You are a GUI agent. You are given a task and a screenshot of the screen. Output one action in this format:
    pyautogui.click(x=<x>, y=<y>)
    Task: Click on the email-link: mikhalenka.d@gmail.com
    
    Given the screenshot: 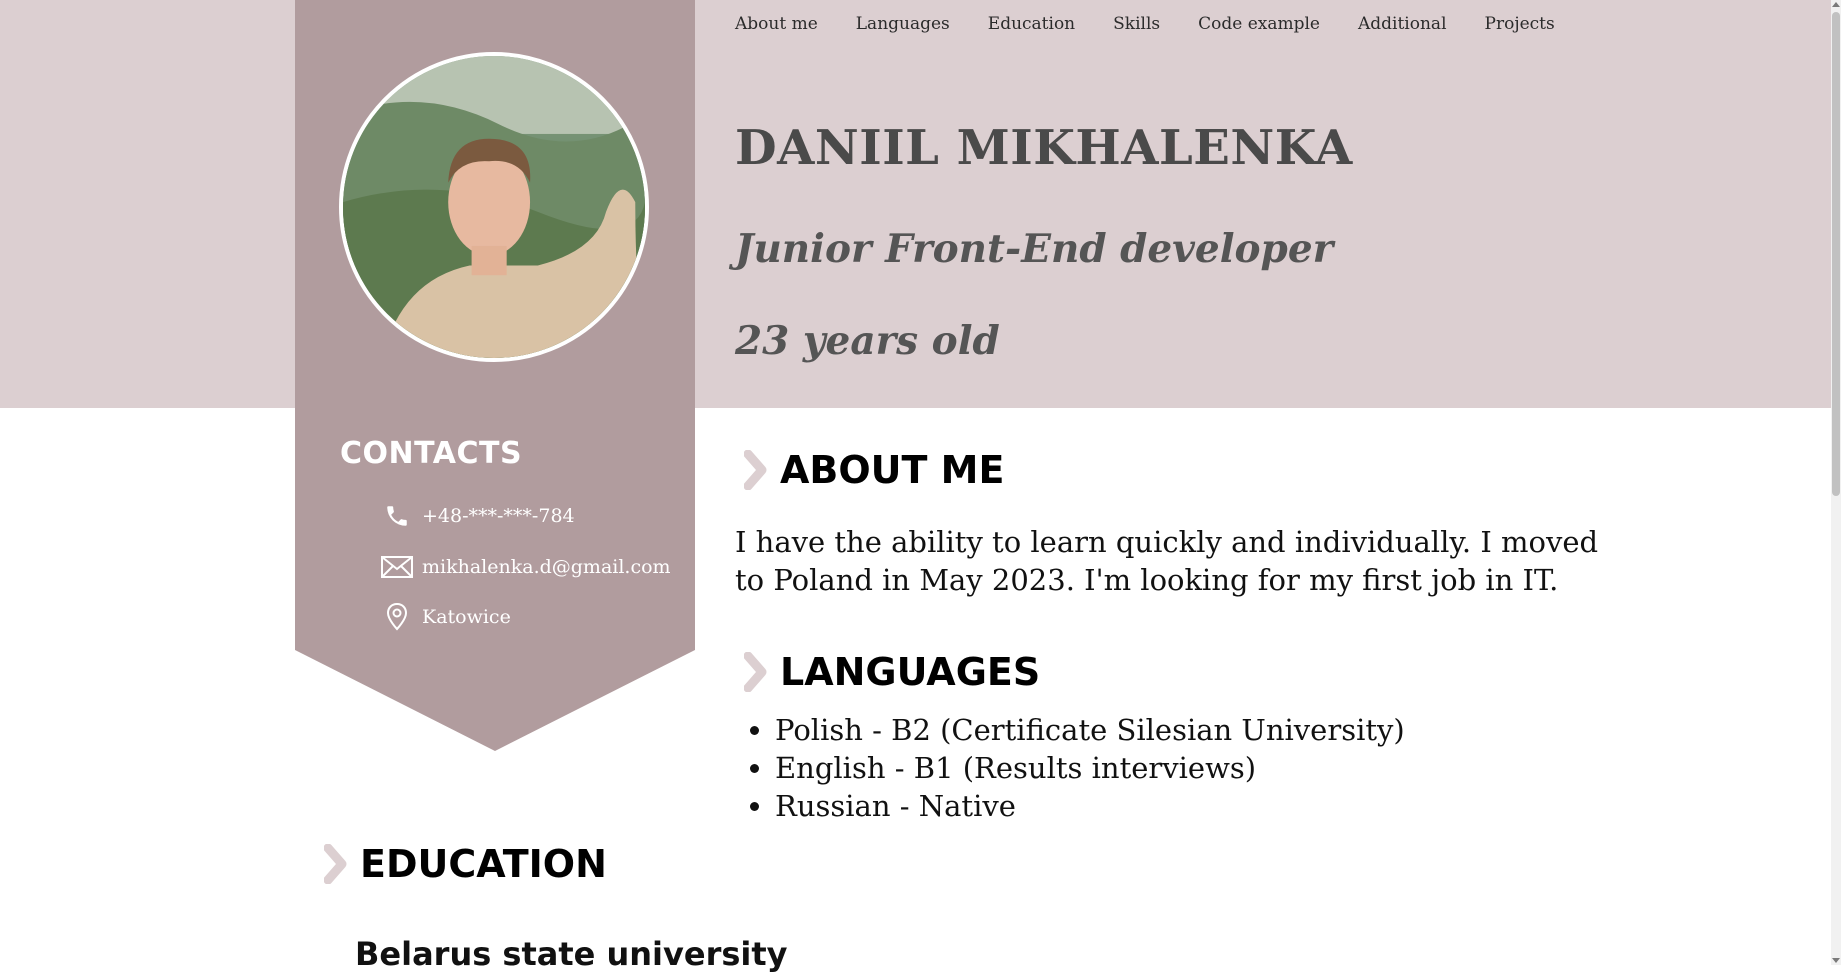 What is the action you would take?
    pyautogui.click(x=546, y=567)
    